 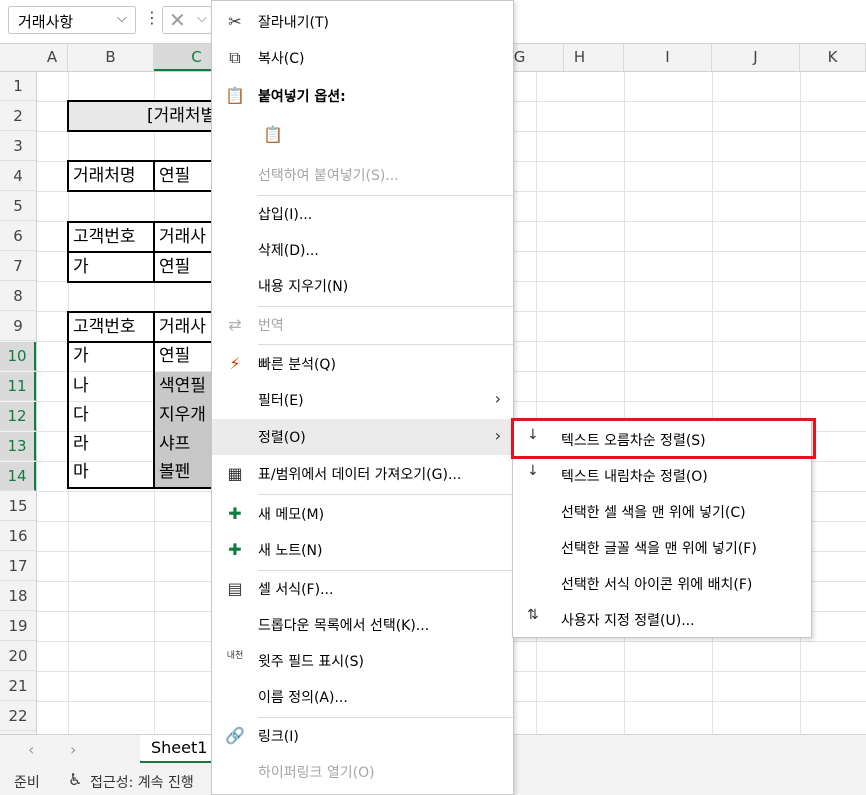 What do you see at coordinates (18, 716) in the screenshot?
I see `row-header: 22` at bounding box center [18, 716].